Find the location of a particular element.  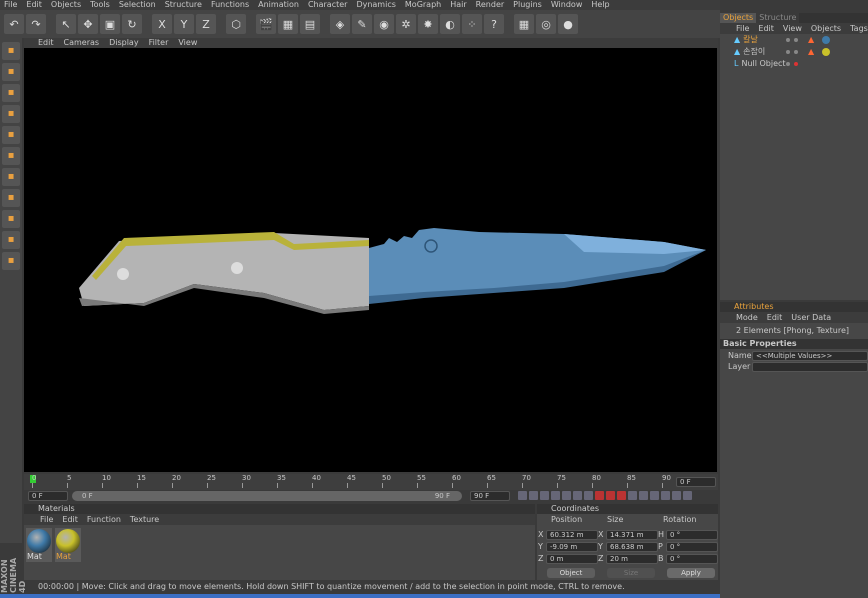

menu-help: Help is located at coordinates (600, 5).